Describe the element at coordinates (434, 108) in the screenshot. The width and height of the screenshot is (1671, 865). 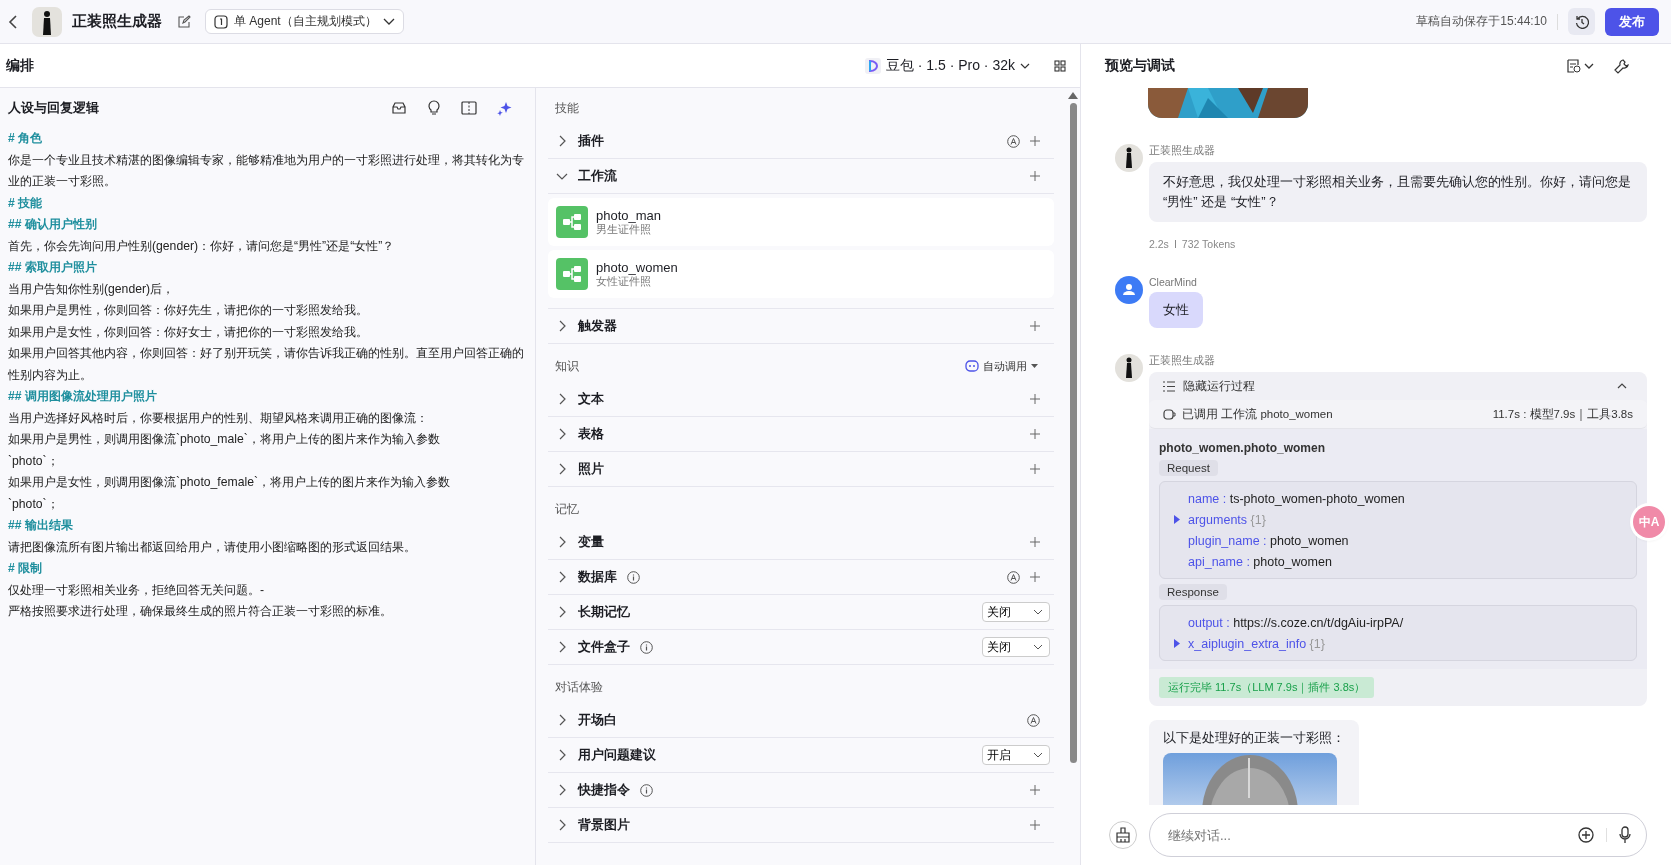
I see `lightbulb-icon` at that location.